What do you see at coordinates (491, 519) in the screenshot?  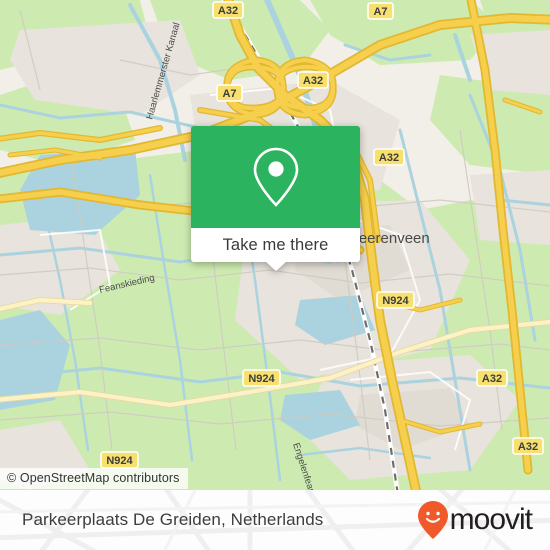 I see `moovit-wordmark: moovit` at bounding box center [491, 519].